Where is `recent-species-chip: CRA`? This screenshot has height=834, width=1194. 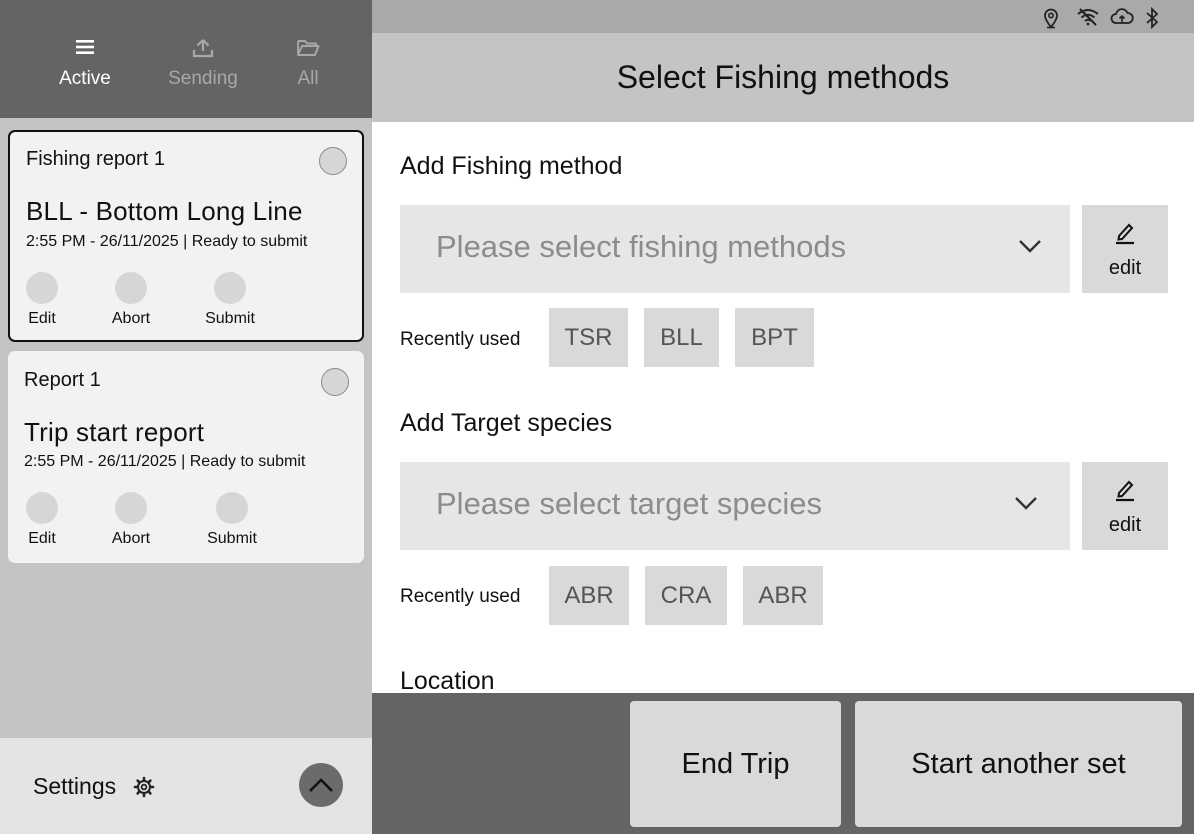 recent-species-chip: CRA is located at coordinates (686, 595).